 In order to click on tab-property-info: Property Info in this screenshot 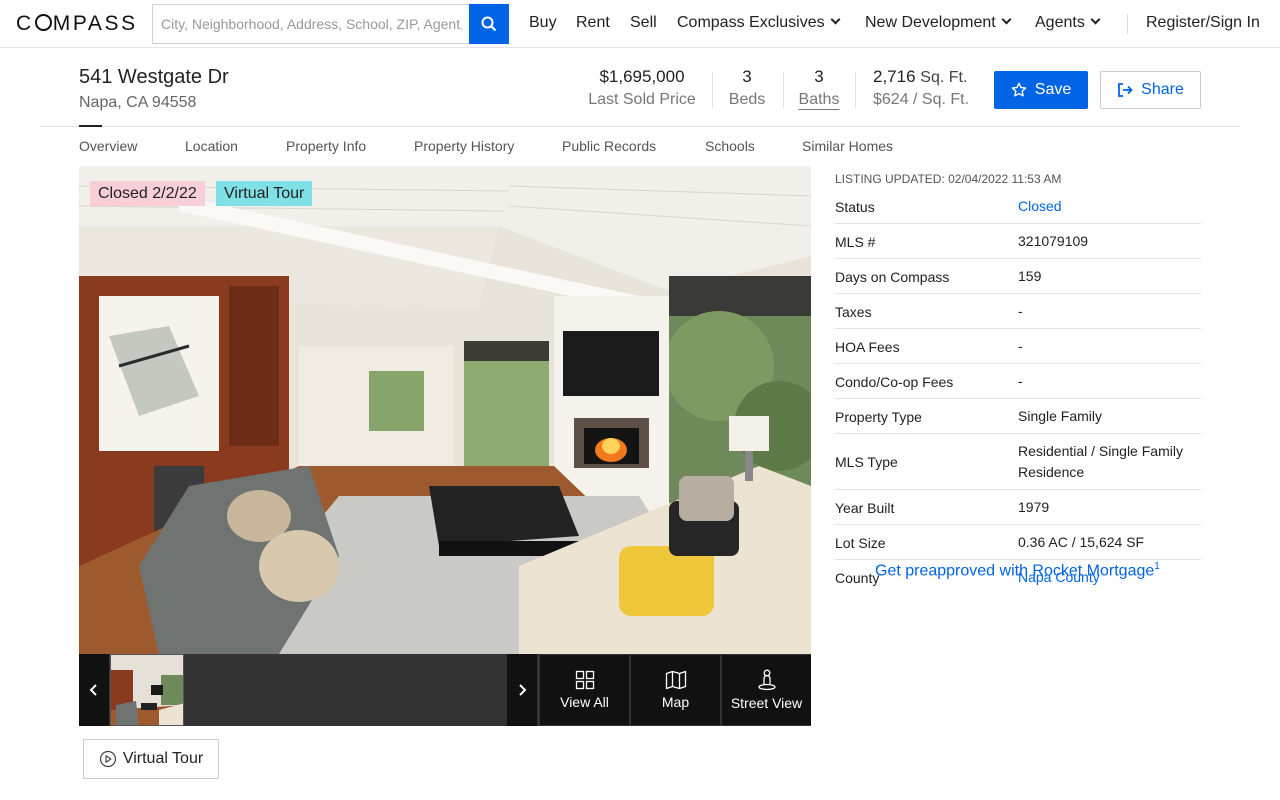, I will do `click(326, 146)`.